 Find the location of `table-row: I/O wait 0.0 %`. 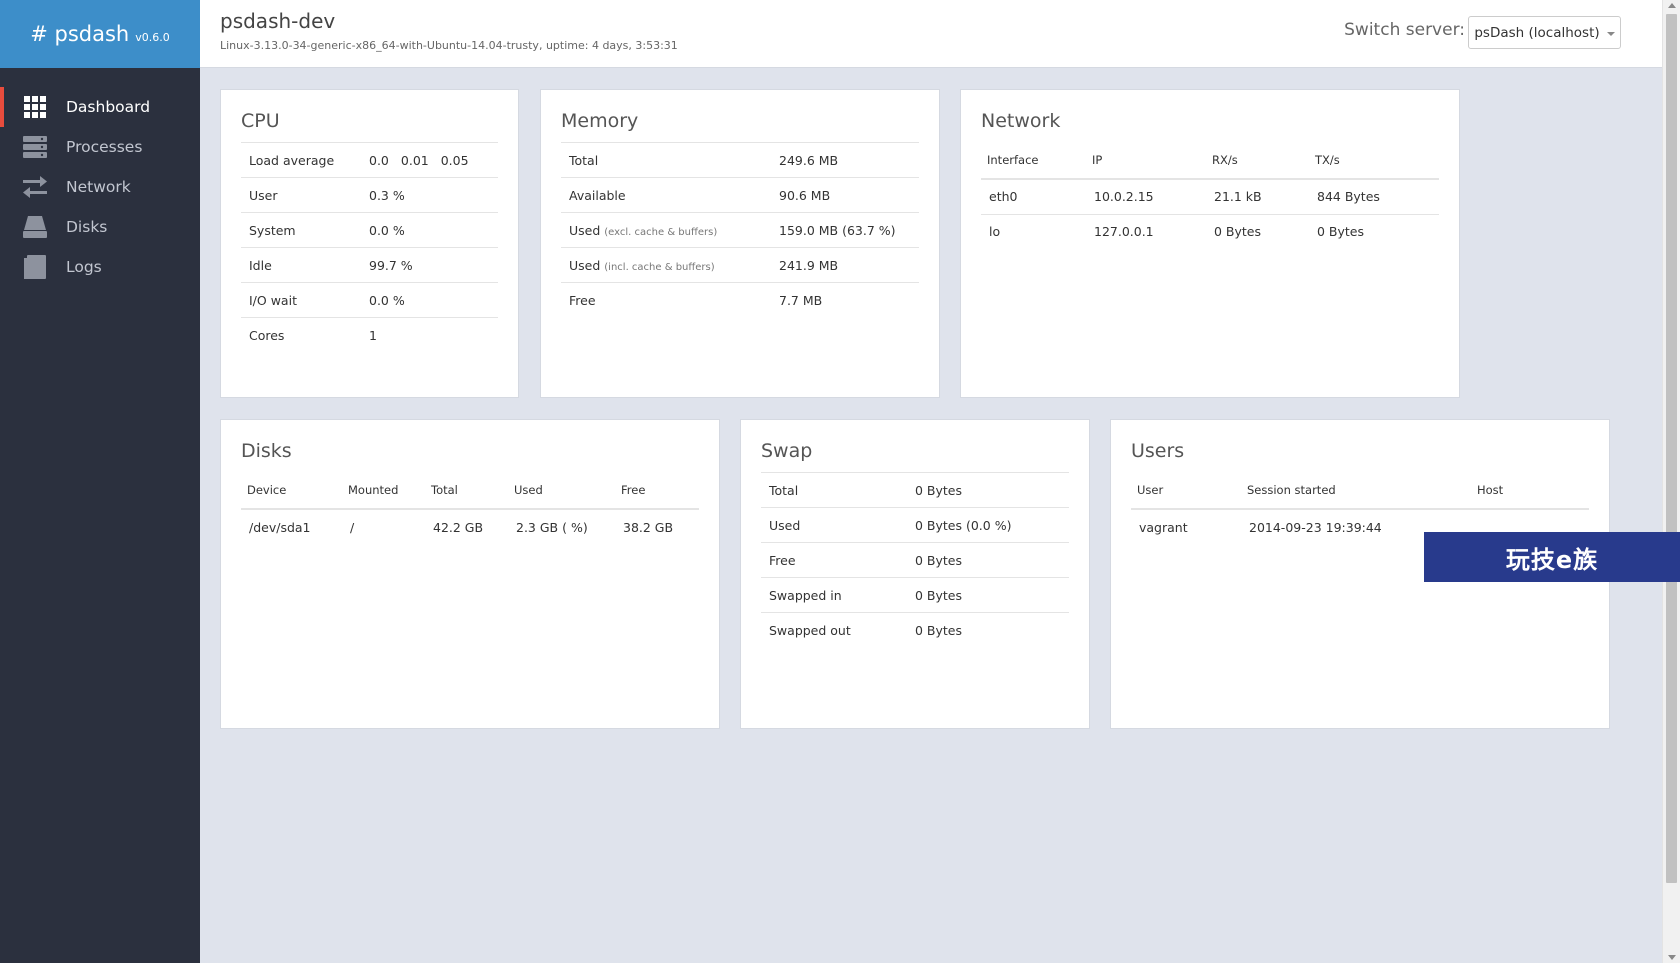

table-row: I/O wait 0.0 % is located at coordinates (369, 300).